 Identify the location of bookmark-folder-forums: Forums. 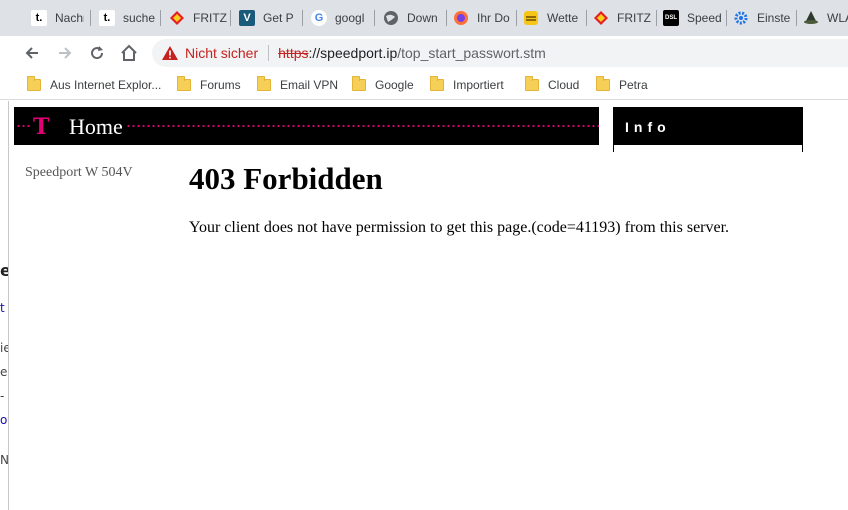
(209, 85).